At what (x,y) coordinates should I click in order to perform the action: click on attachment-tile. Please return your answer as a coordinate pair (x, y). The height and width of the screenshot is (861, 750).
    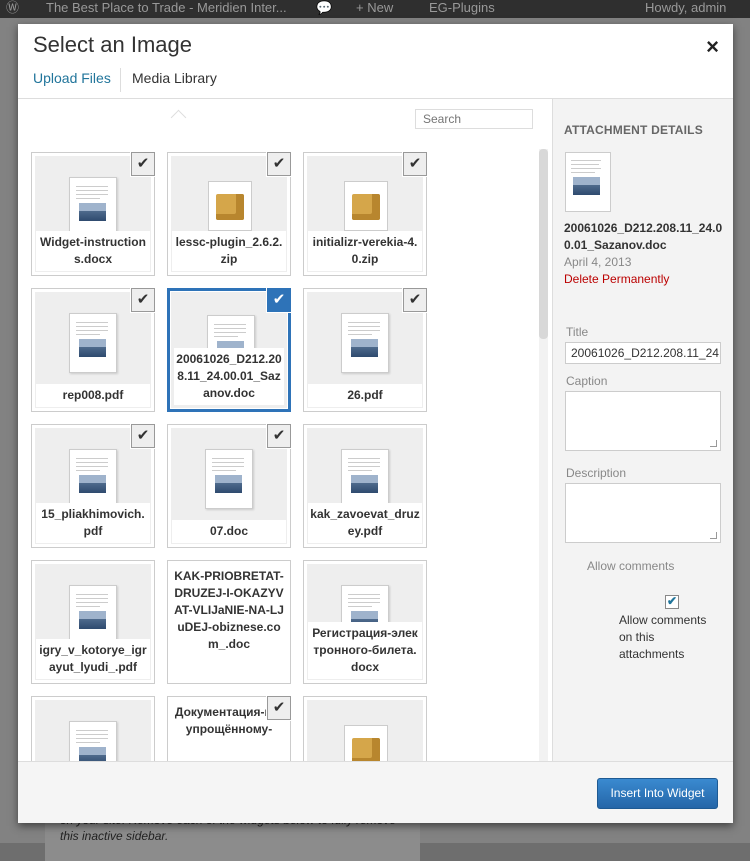
    Looking at the image, I should click on (365, 728).